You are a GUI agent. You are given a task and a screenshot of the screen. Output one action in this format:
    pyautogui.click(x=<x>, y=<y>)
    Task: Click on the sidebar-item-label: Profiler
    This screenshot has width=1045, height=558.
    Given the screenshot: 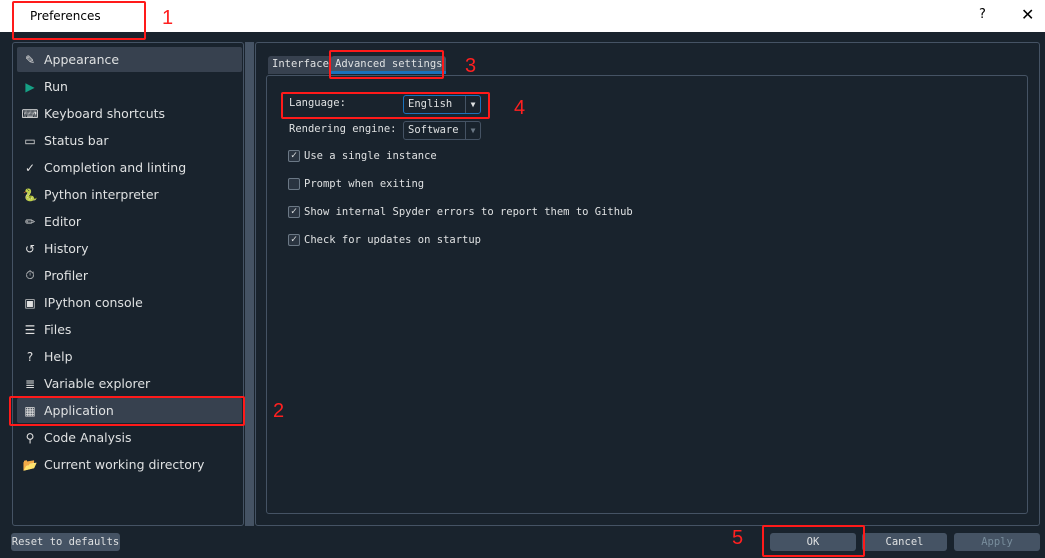 What is the action you would take?
    pyautogui.click(x=66, y=275)
    